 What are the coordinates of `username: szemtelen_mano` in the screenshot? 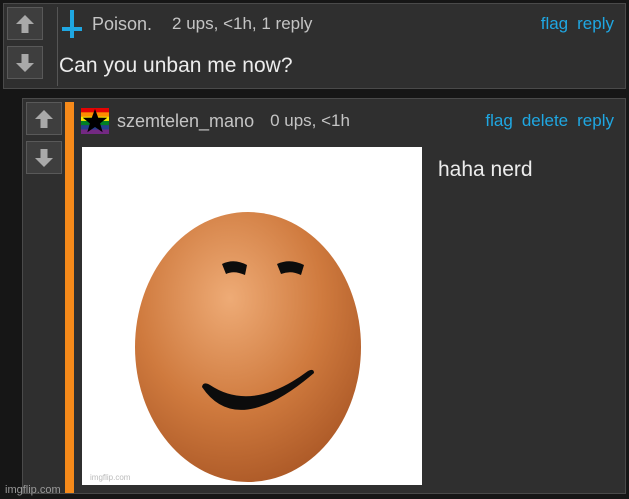 It's located at (185, 121).